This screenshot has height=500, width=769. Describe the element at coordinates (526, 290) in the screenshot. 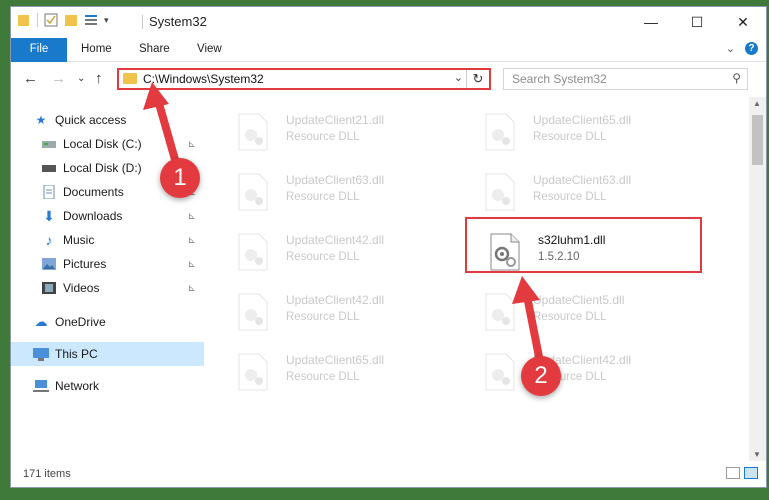

I see `arrow-2-head-icon` at that location.